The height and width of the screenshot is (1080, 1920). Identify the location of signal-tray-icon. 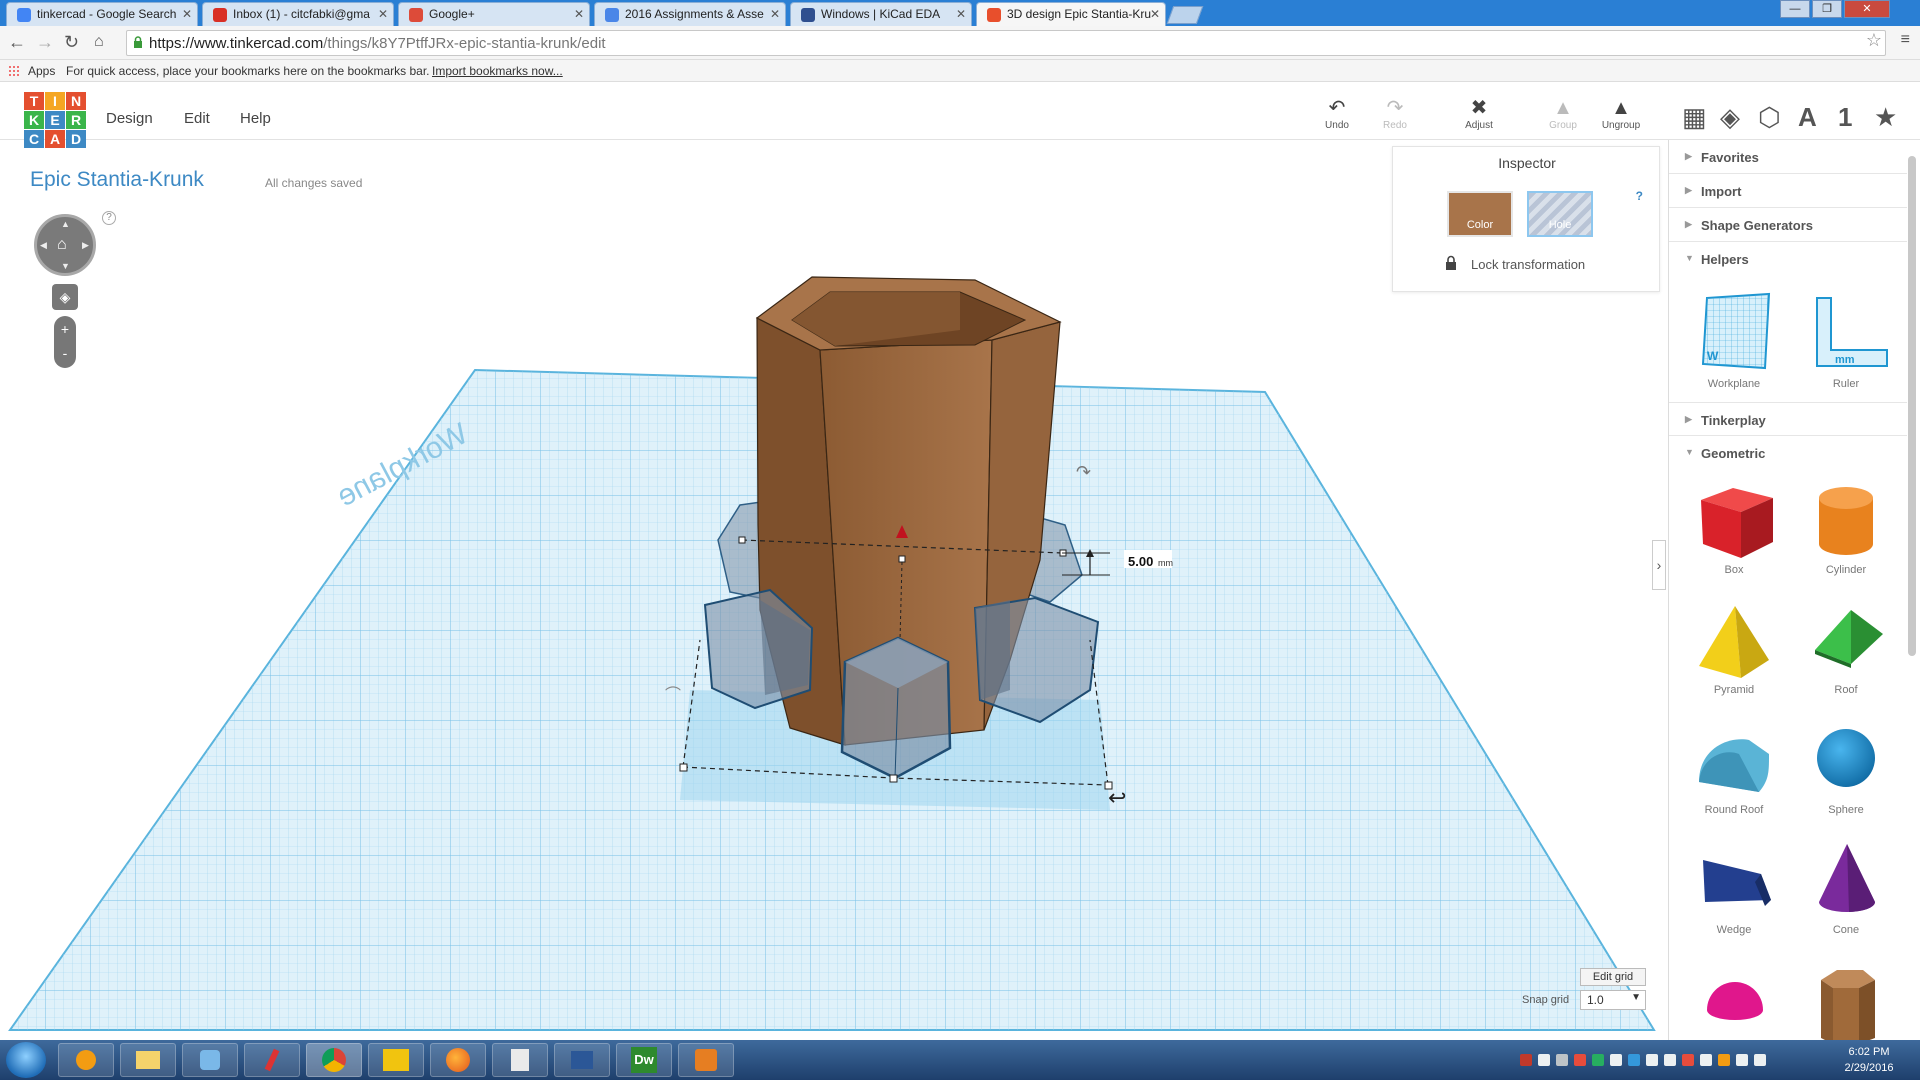
(1742, 1060).